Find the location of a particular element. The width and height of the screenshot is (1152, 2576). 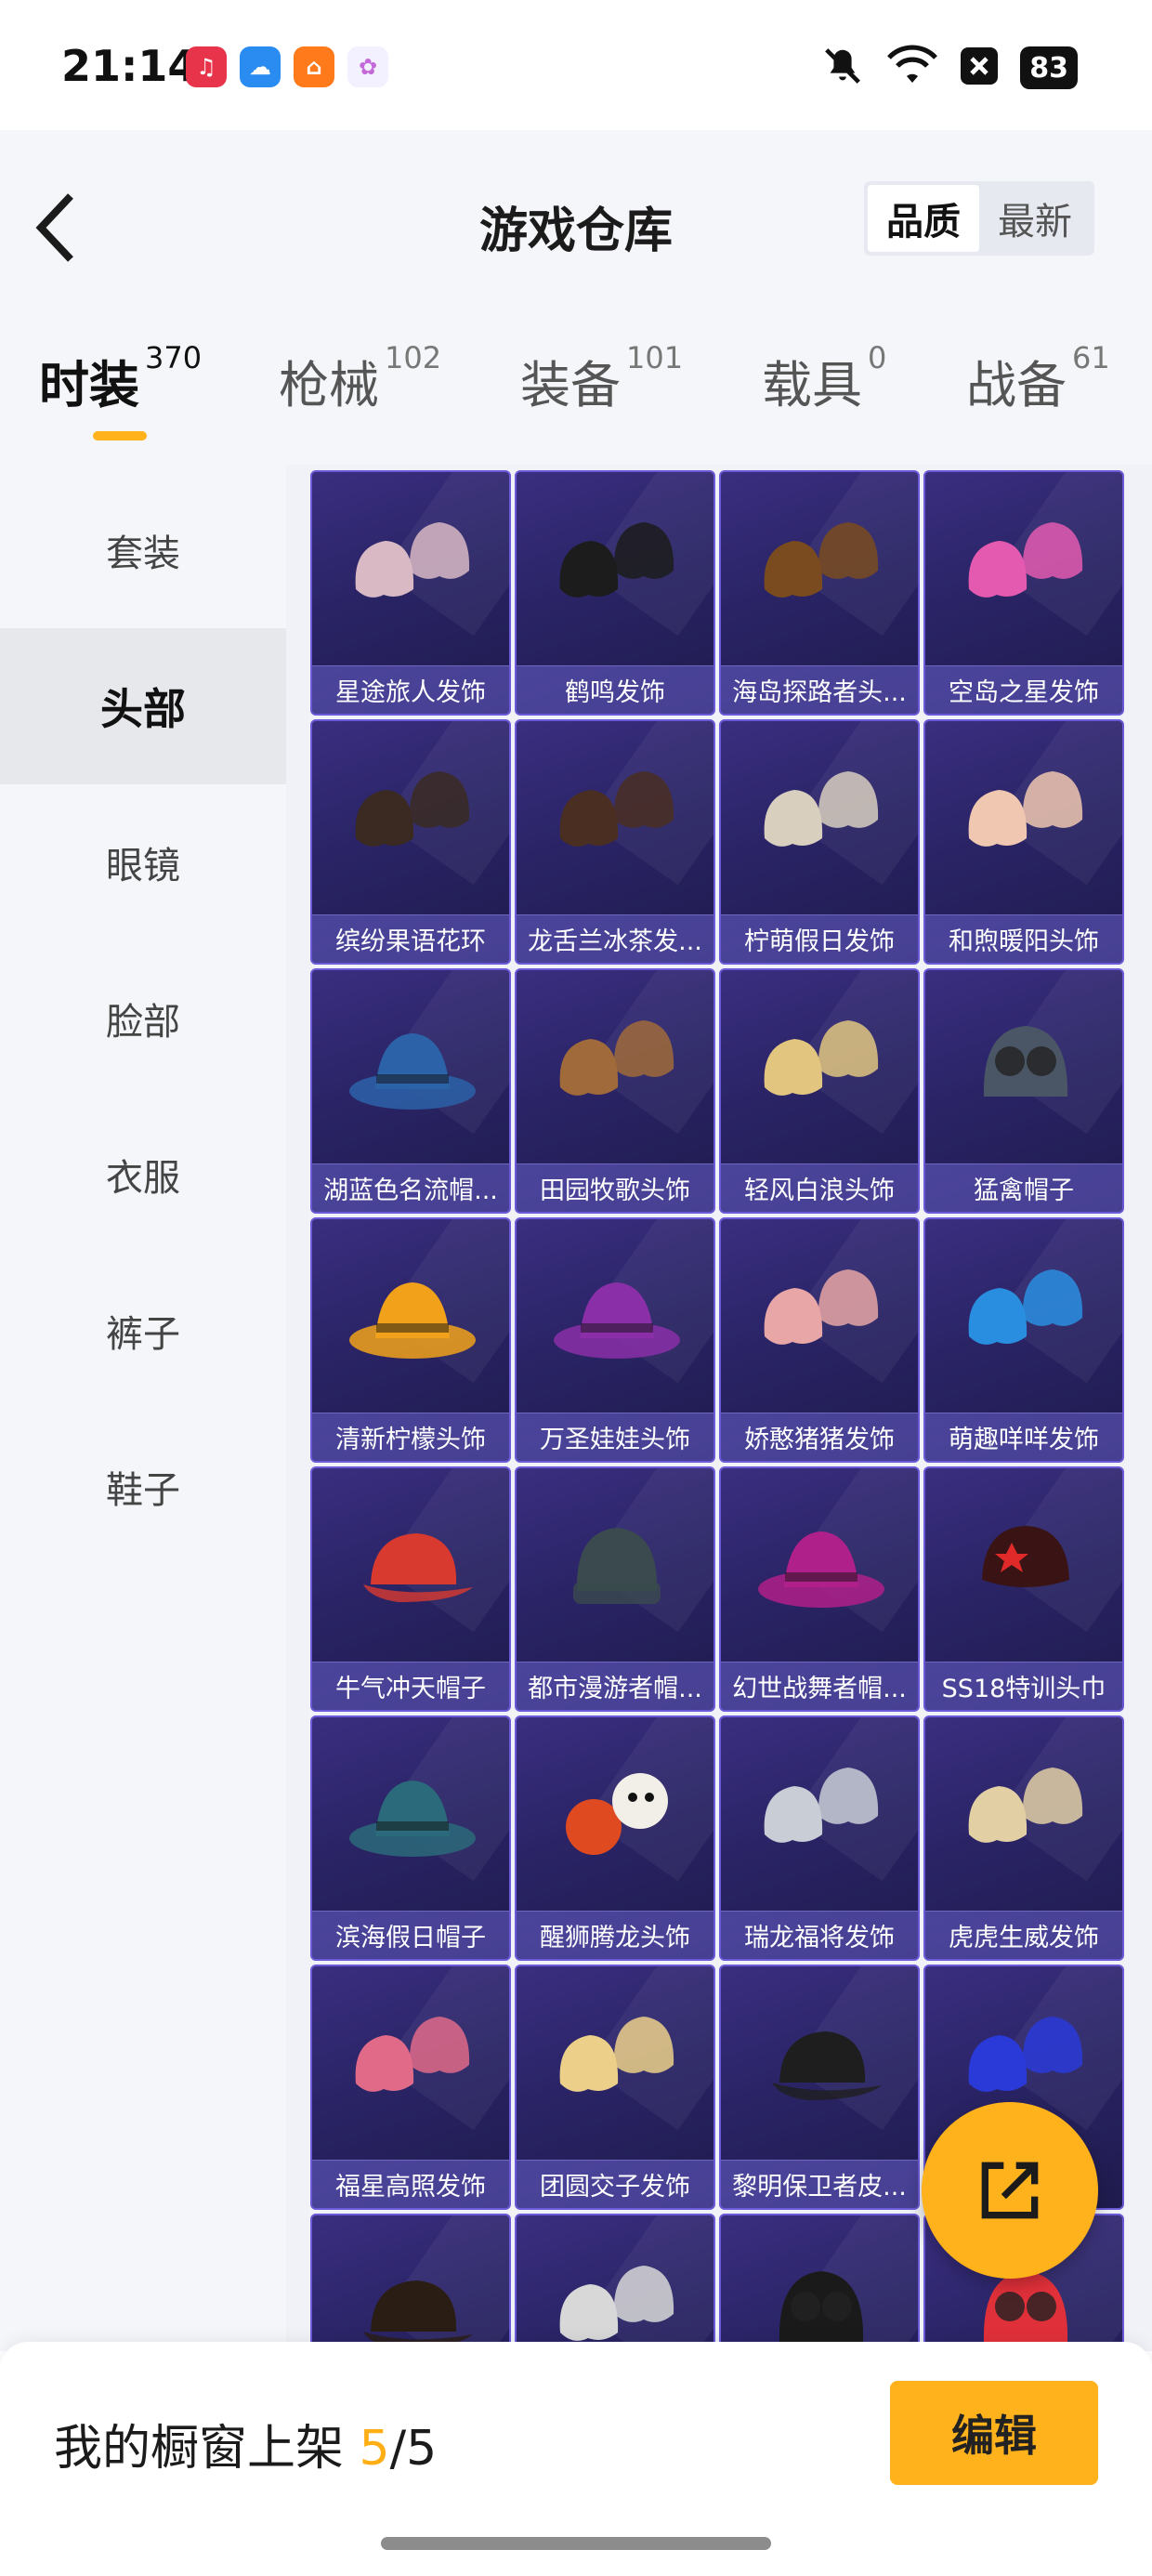

item-card: 和煦暖阳头饰 is located at coordinates (1024, 842).